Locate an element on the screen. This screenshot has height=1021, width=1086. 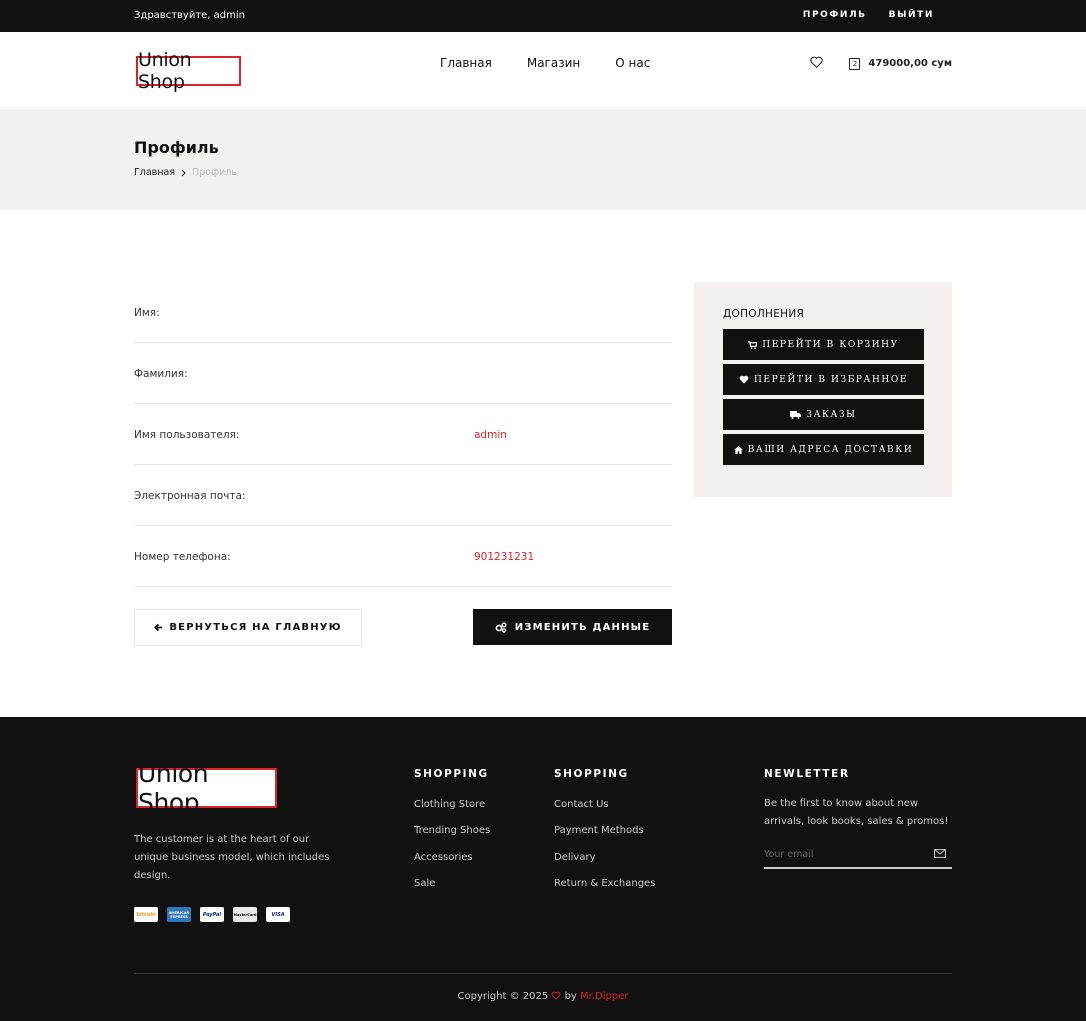
site-logo: Union Shop is located at coordinates (188, 71).